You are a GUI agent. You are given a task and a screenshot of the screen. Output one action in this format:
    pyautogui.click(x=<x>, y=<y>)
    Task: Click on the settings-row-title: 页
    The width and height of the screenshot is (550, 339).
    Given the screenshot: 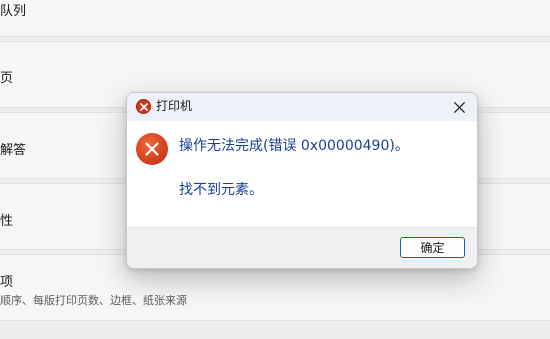 What is the action you would take?
    pyautogui.click(x=7, y=78)
    